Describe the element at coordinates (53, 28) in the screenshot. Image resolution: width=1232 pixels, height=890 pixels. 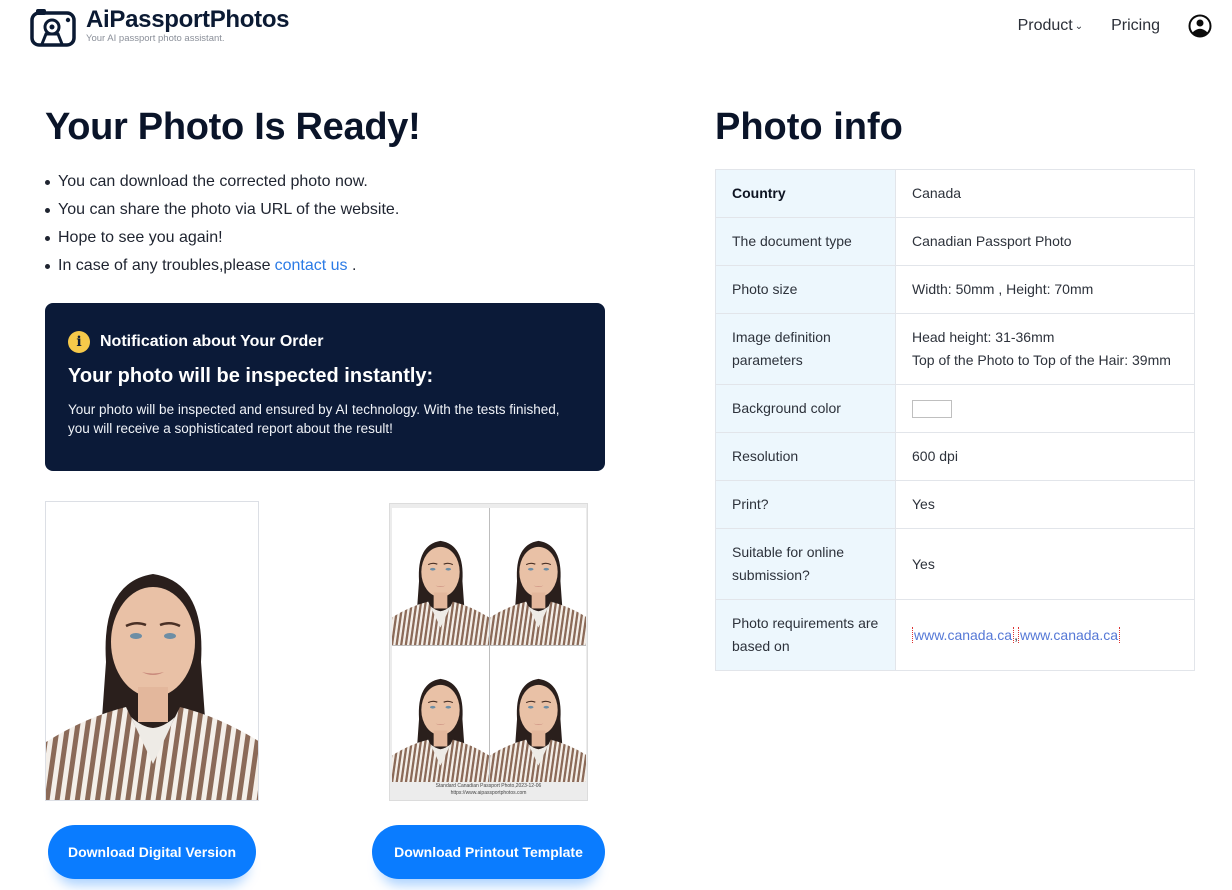
I see `camera-logo-icon` at that location.